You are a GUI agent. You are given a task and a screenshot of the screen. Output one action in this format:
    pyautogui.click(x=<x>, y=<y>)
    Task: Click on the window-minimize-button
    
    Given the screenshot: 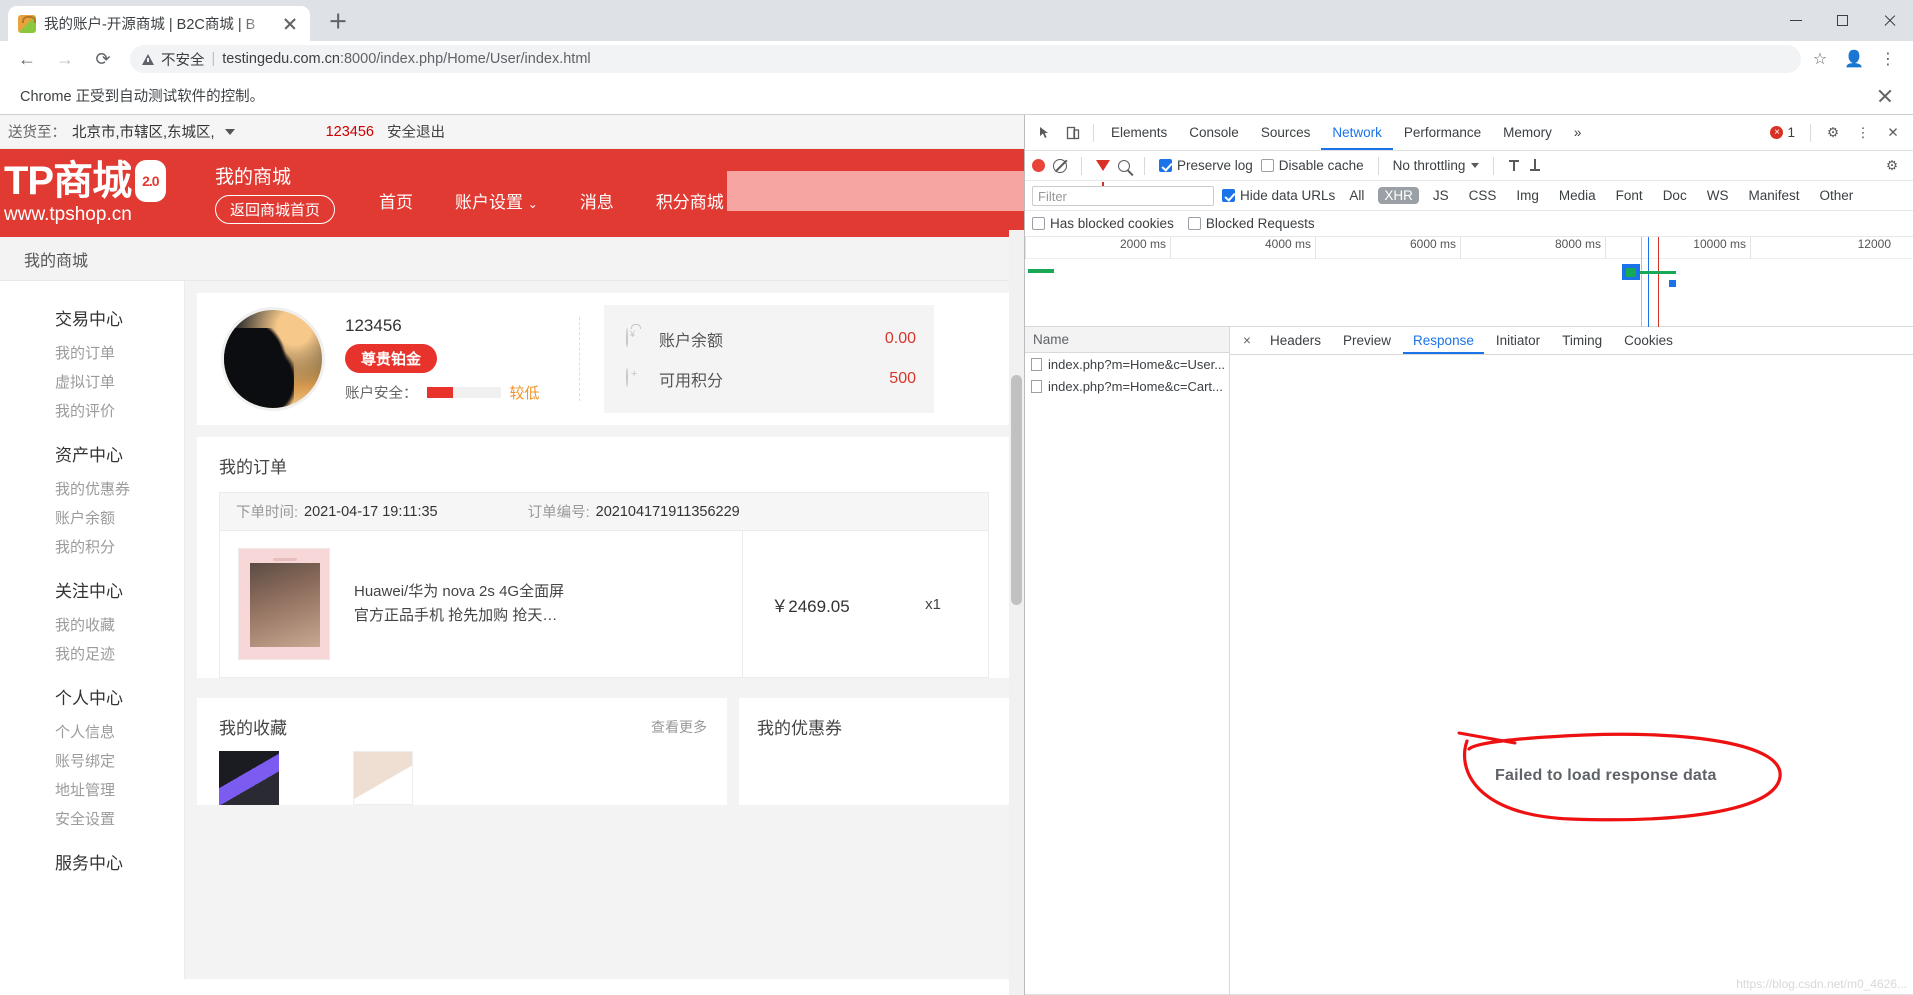 What is the action you would take?
    pyautogui.click(x=1795, y=20)
    